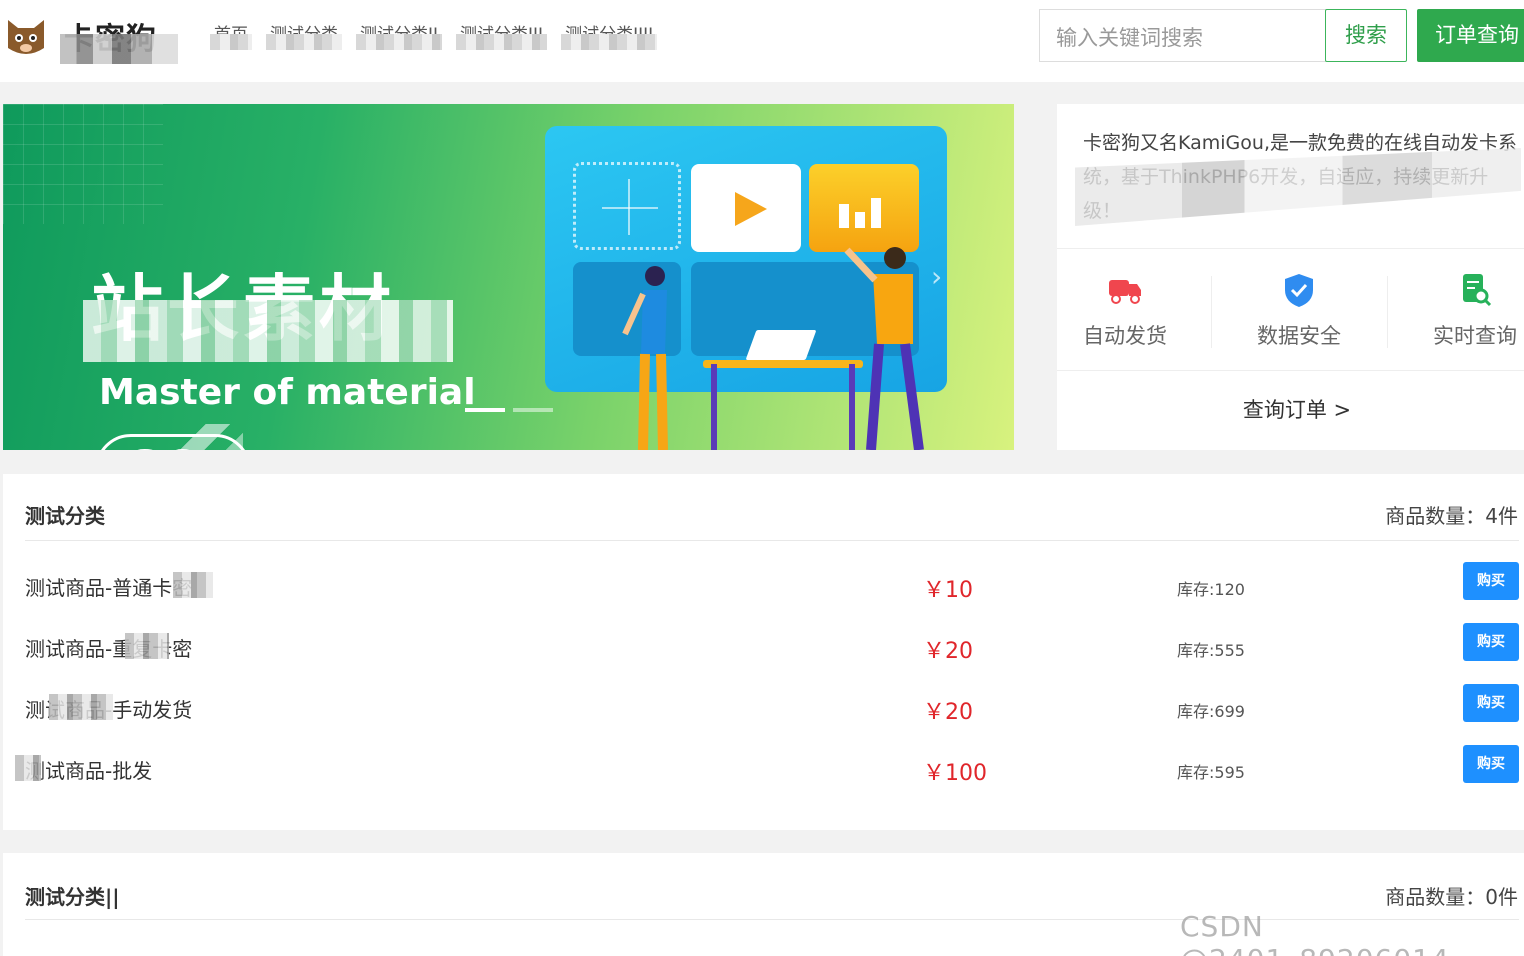 The height and width of the screenshot is (956, 1524). I want to click on product-name: 测试商品-普通卡密, so click(108, 586).